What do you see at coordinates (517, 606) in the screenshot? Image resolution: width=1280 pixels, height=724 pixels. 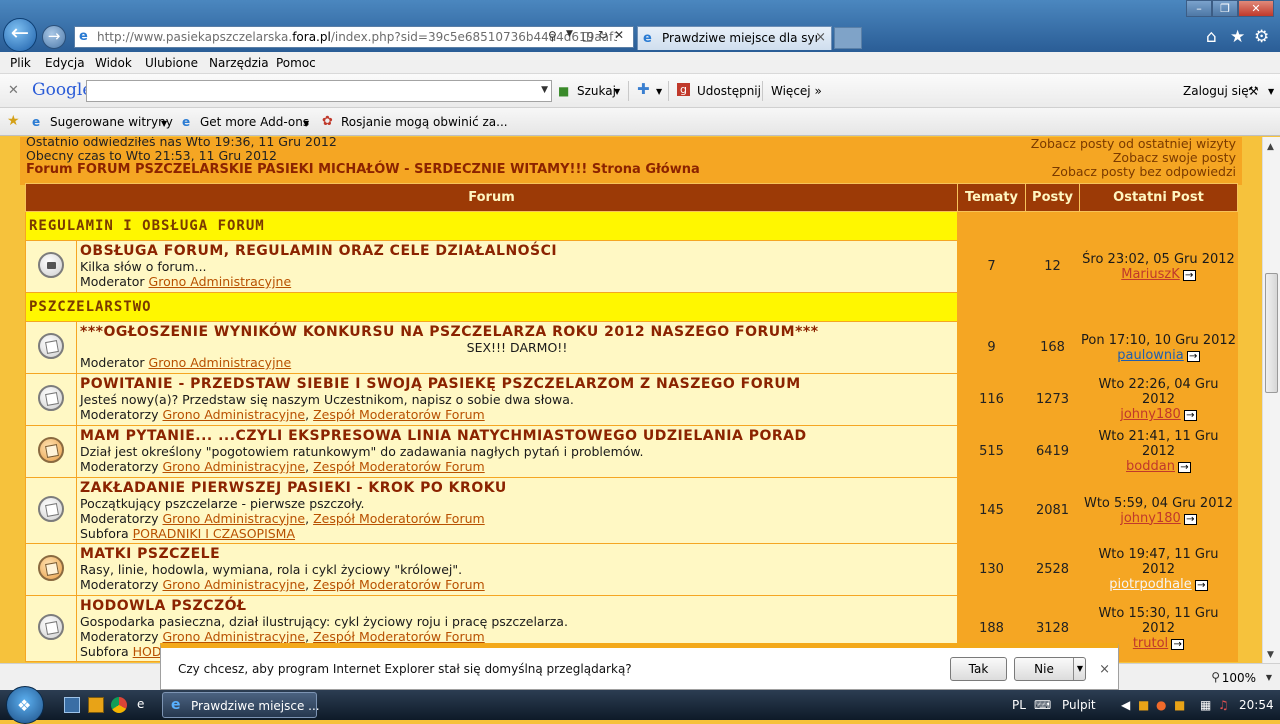 I see `forum-title-link: HODOWLA PSZCZÓŁ` at bounding box center [517, 606].